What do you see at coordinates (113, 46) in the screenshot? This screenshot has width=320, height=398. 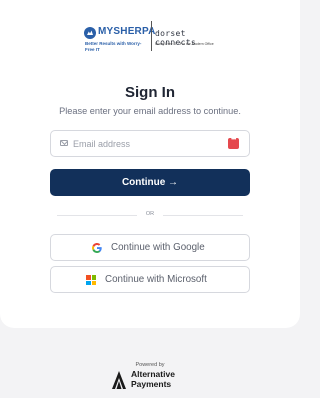 I see `mysherpa-tagline: Better Results with Worry-Free IT` at bounding box center [113, 46].